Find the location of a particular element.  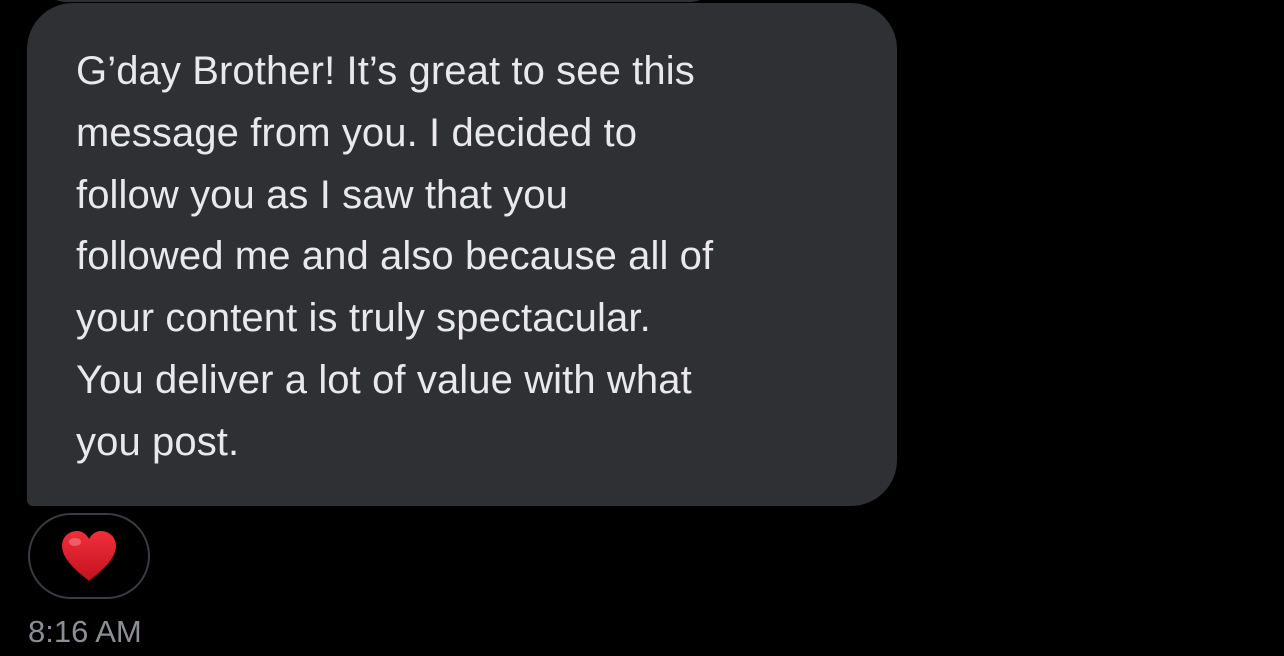

reaction-button is located at coordinates (89, 556).